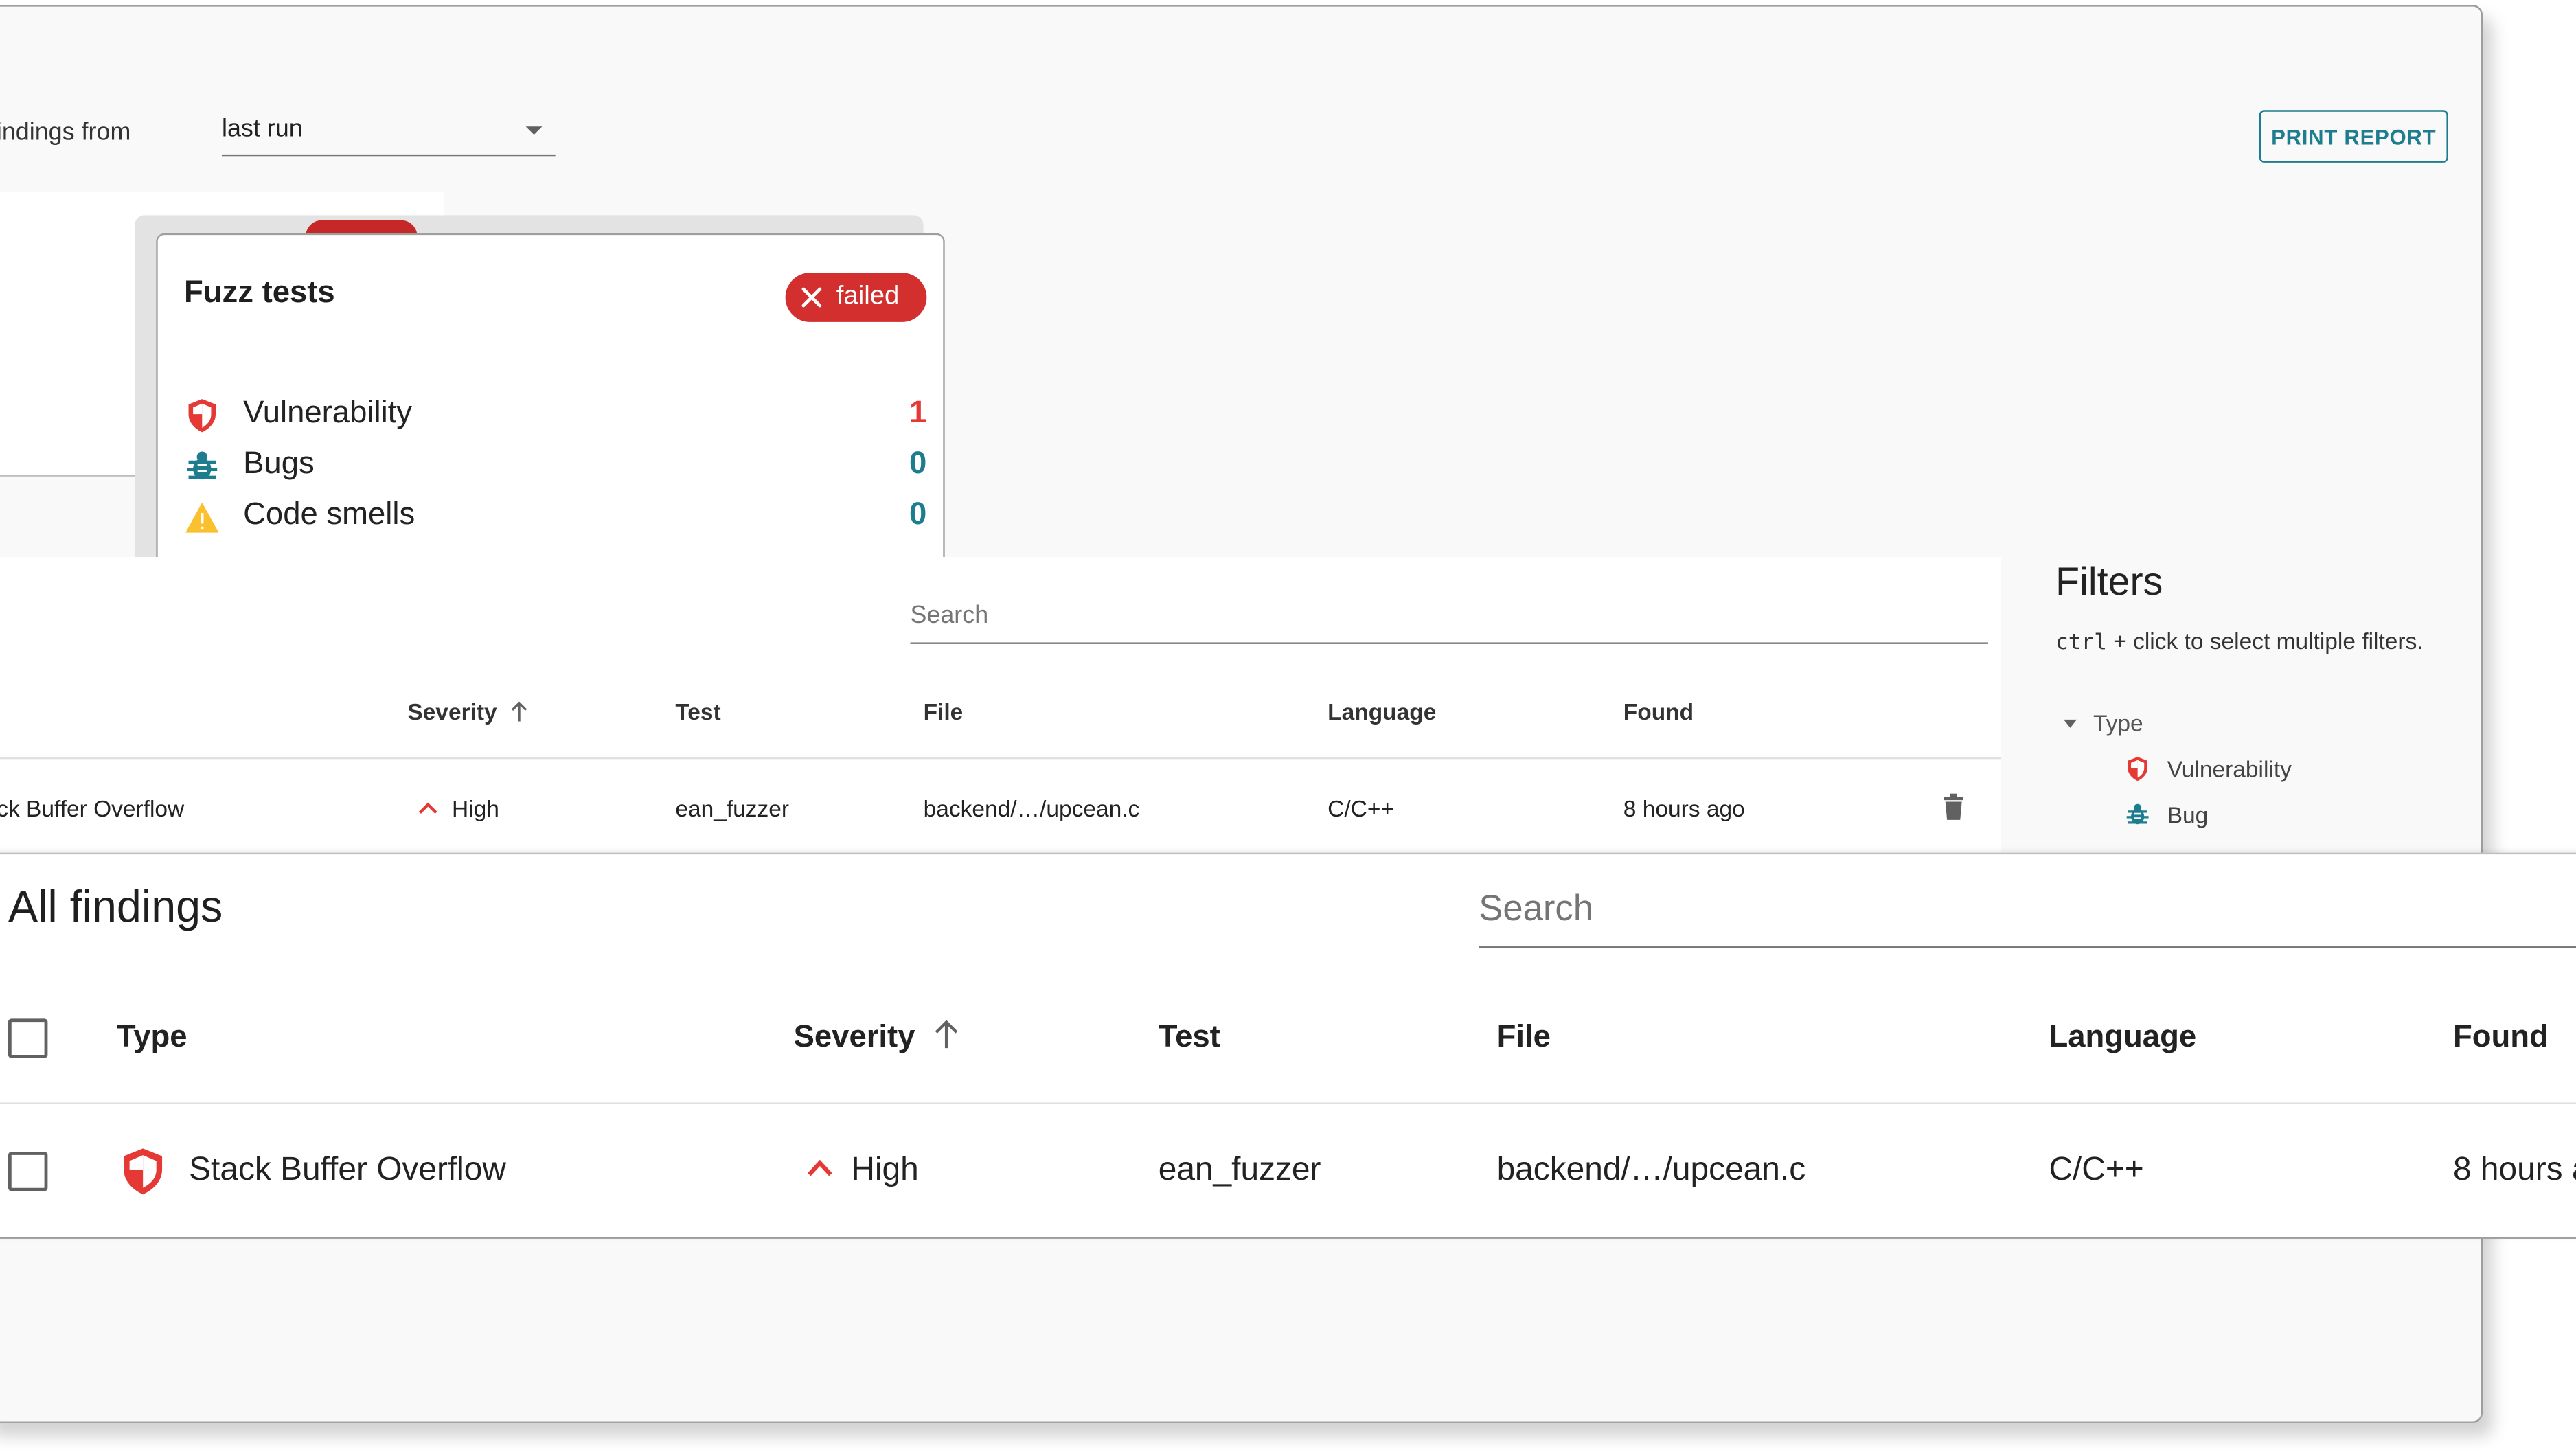 Image resolution: width=2576 pixels, height=1449 pixels. What do you see at coordinates (2265, 640) in the screenshot?
I see `filters-hint-text: + click to select multiple filters.` at bounding box center [2265, 640].